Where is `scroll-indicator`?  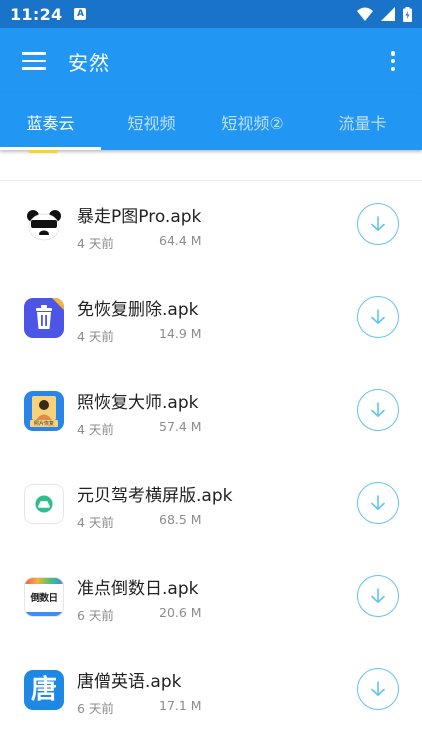
scroll-indicator is located at coordinates (43, 151).